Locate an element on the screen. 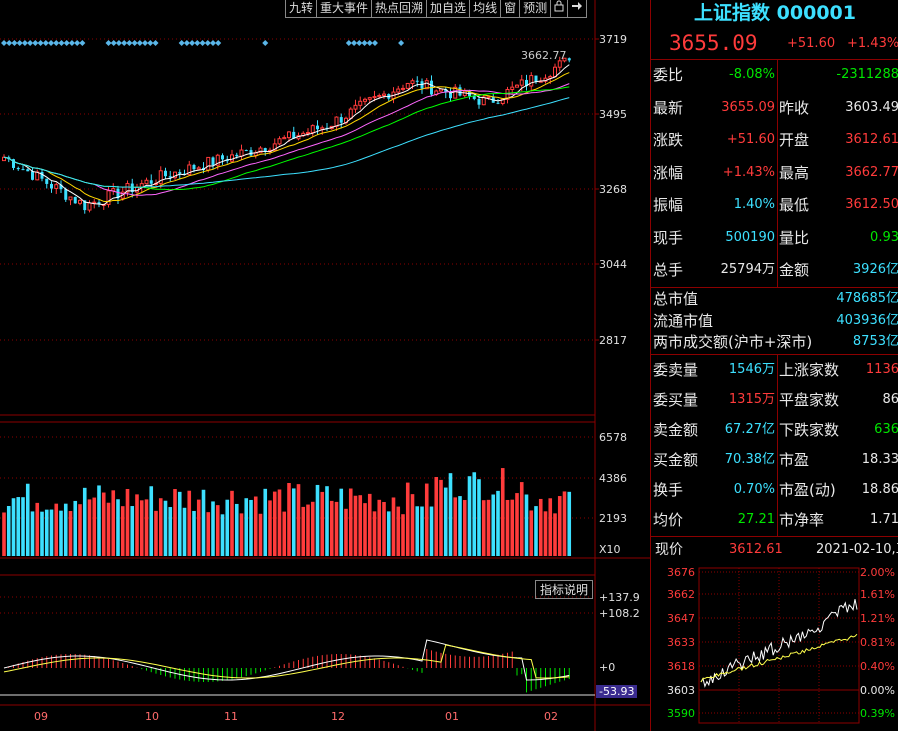  mini-pct-tick: 1.61% is located at coordinates (877, 594).